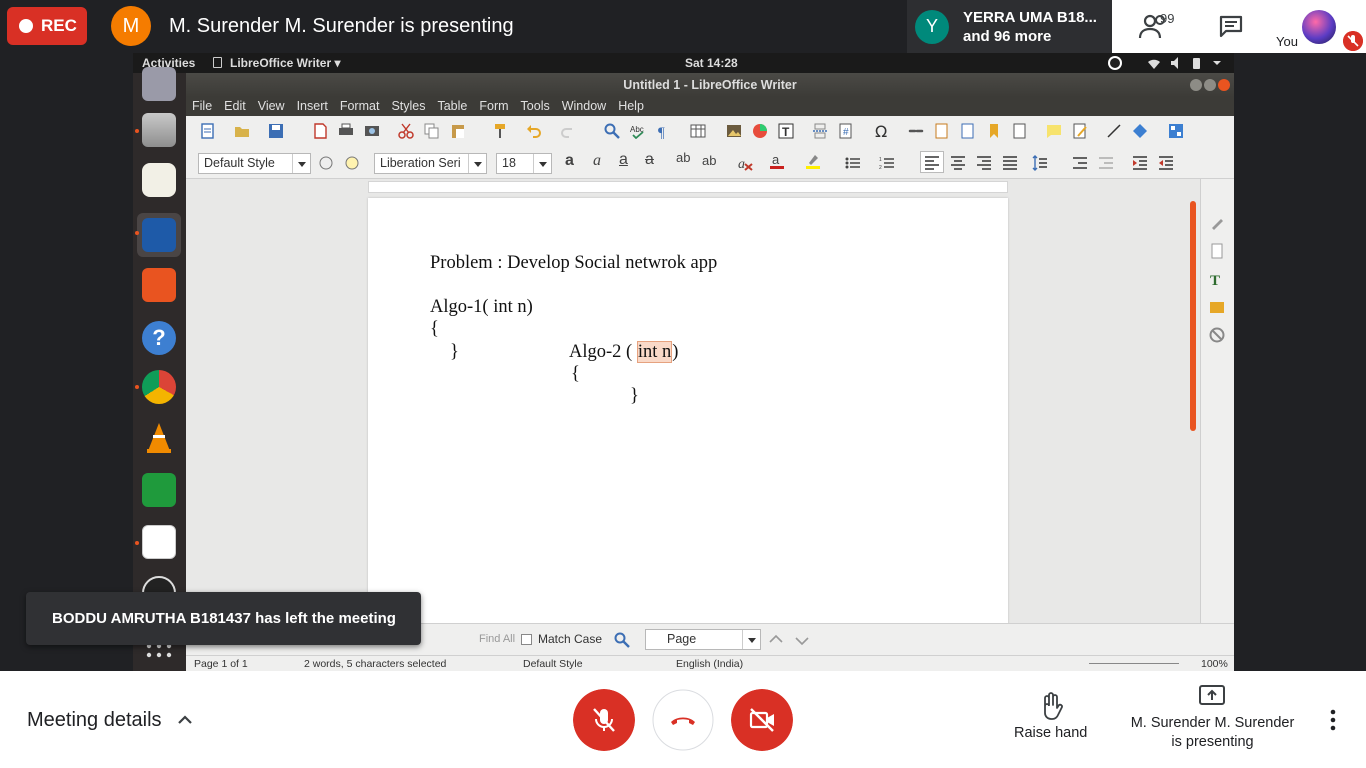 This screenshot has height=768, width=1366. Describe the element at coordinates (185, 719) in the screenshot. I see `chevron-up-icon` at that location.